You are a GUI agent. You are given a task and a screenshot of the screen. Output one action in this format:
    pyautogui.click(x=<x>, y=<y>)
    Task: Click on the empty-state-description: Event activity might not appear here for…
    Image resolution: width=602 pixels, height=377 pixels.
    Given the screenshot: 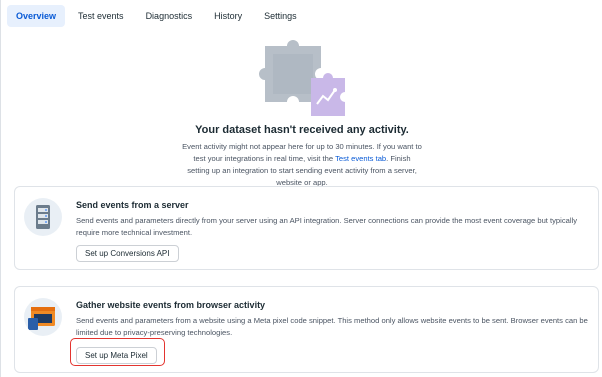 What is the action you would take?
    pyautogui.click(x=302, y=165)
    